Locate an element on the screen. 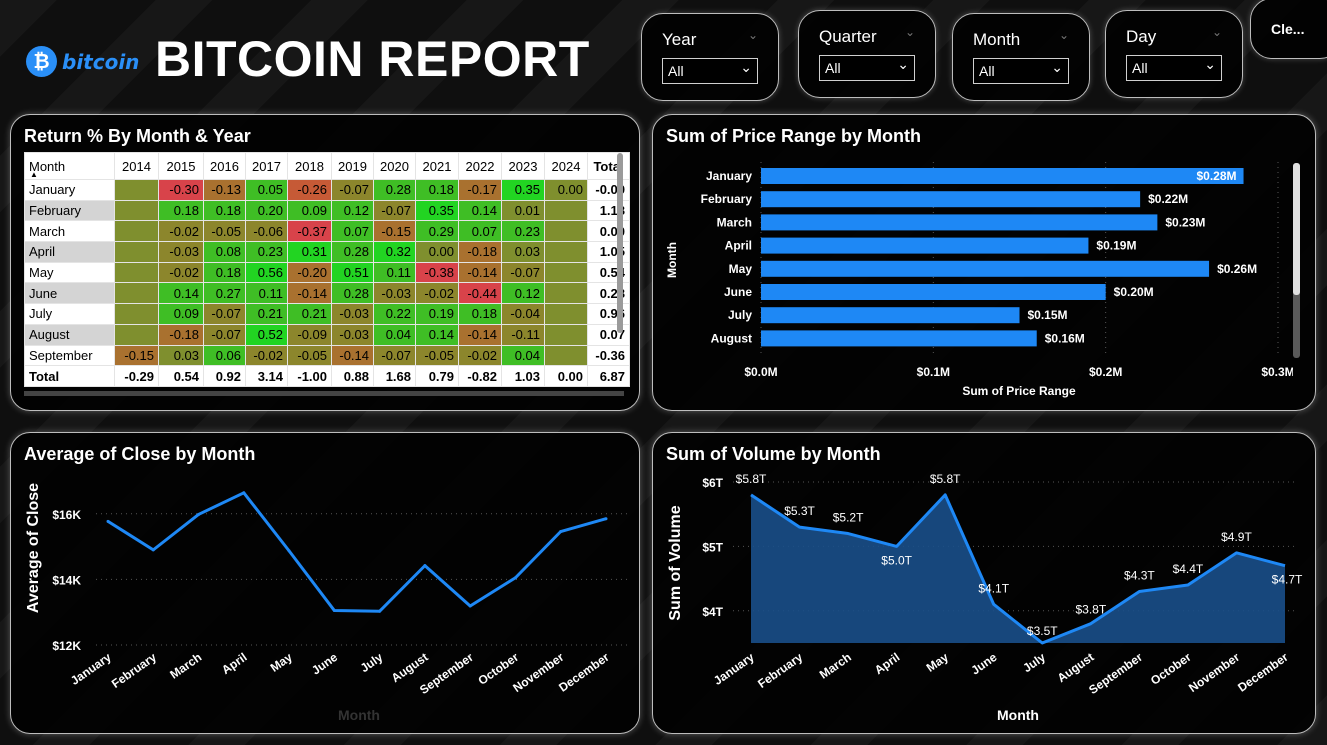 This screenshot has height=745, width=1327. x-tick-label: December is located at coordinates (584, 672).